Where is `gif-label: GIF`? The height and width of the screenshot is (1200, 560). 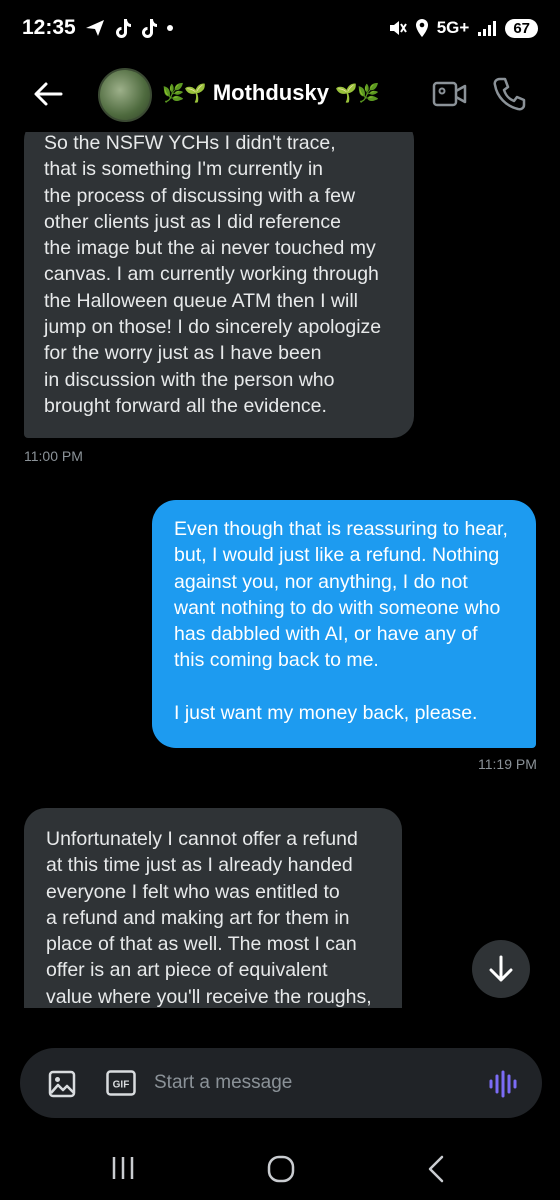 gif-label: GIF is located at coordinates (121, 1085).